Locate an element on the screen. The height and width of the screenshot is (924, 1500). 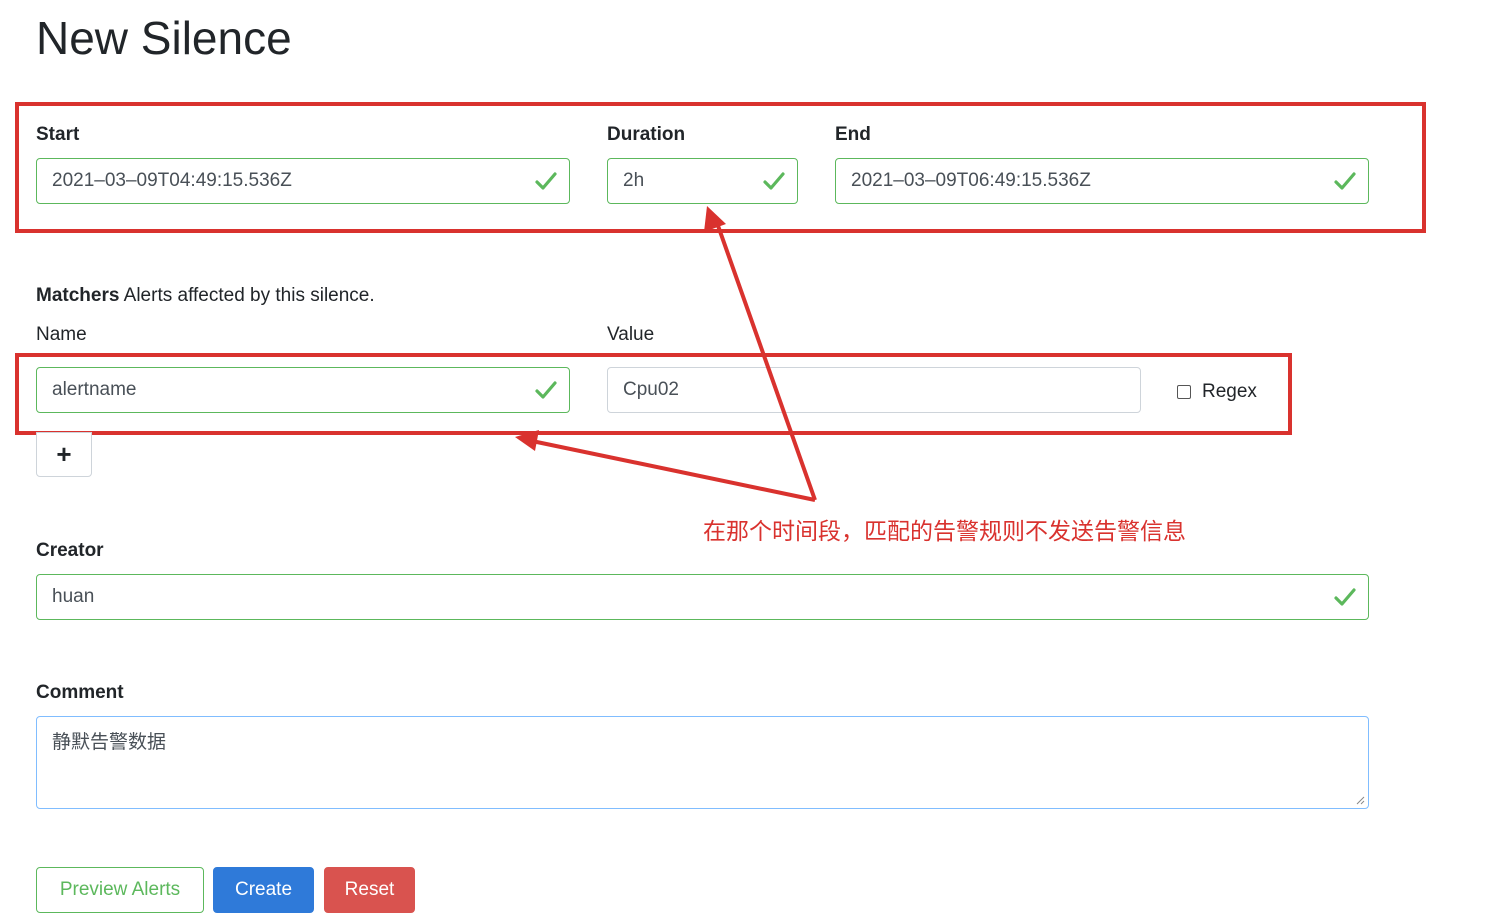
creator-input: huan is located at coordinates (702, 597).